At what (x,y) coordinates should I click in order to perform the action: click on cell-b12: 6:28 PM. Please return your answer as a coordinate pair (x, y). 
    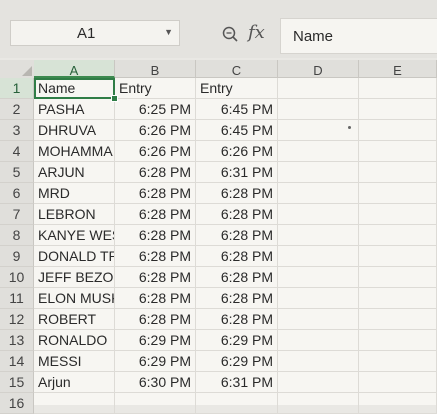
    Looking at the image, I should click on (155, 319).